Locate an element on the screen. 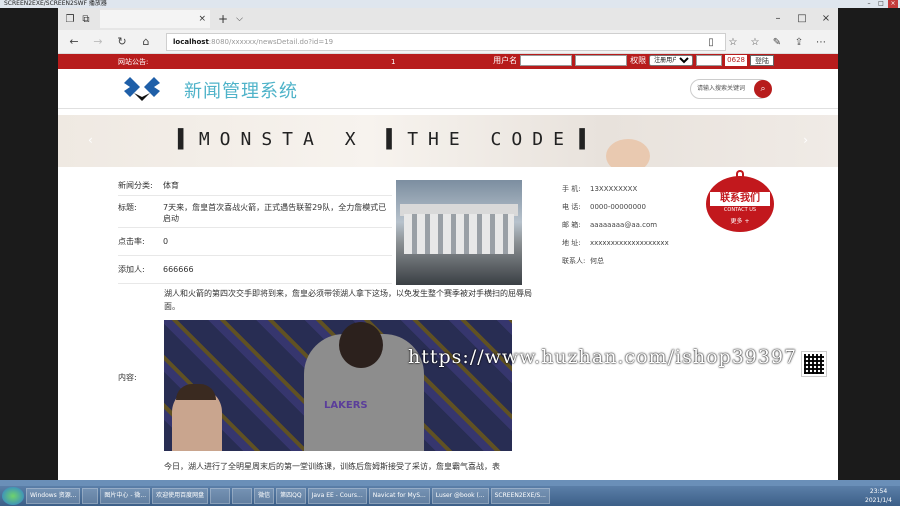 Image resolution: width=900 pixels, height=506 pixels. contact-value: 何总 is located at coordinates (597, 261).